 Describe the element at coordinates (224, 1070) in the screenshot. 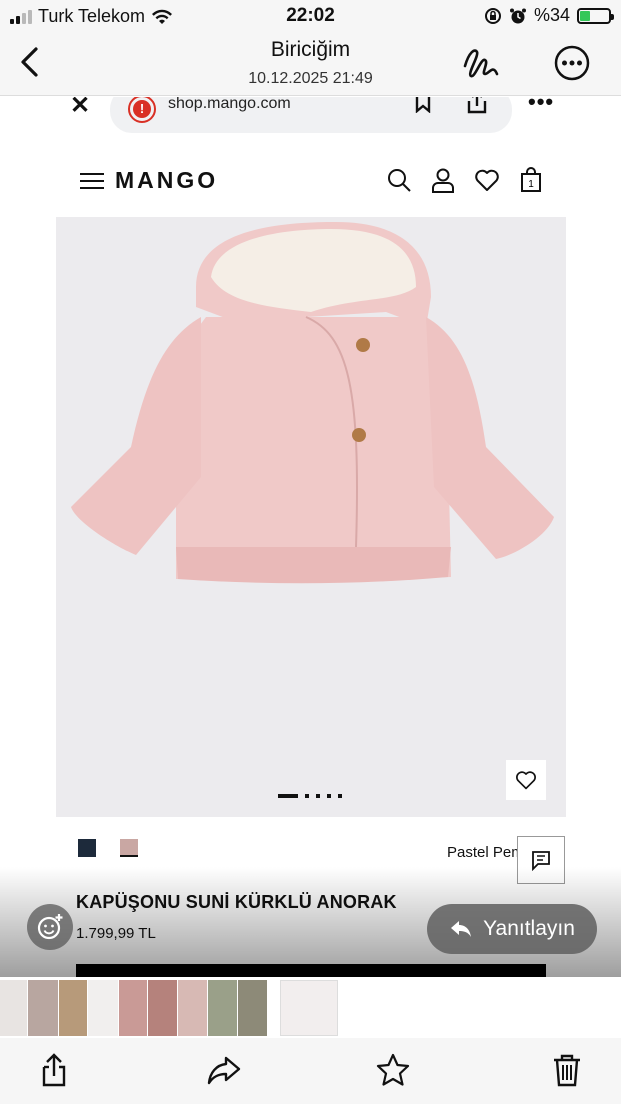

I see `forward-icon` at that location.